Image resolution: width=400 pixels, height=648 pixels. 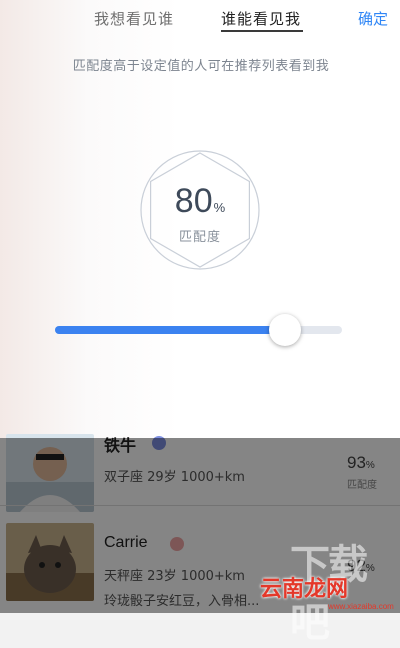 What do you see at coordinates (262, 31) in the screenshot?
I see `active-tab-indicator` at bounding box center [262, 31].